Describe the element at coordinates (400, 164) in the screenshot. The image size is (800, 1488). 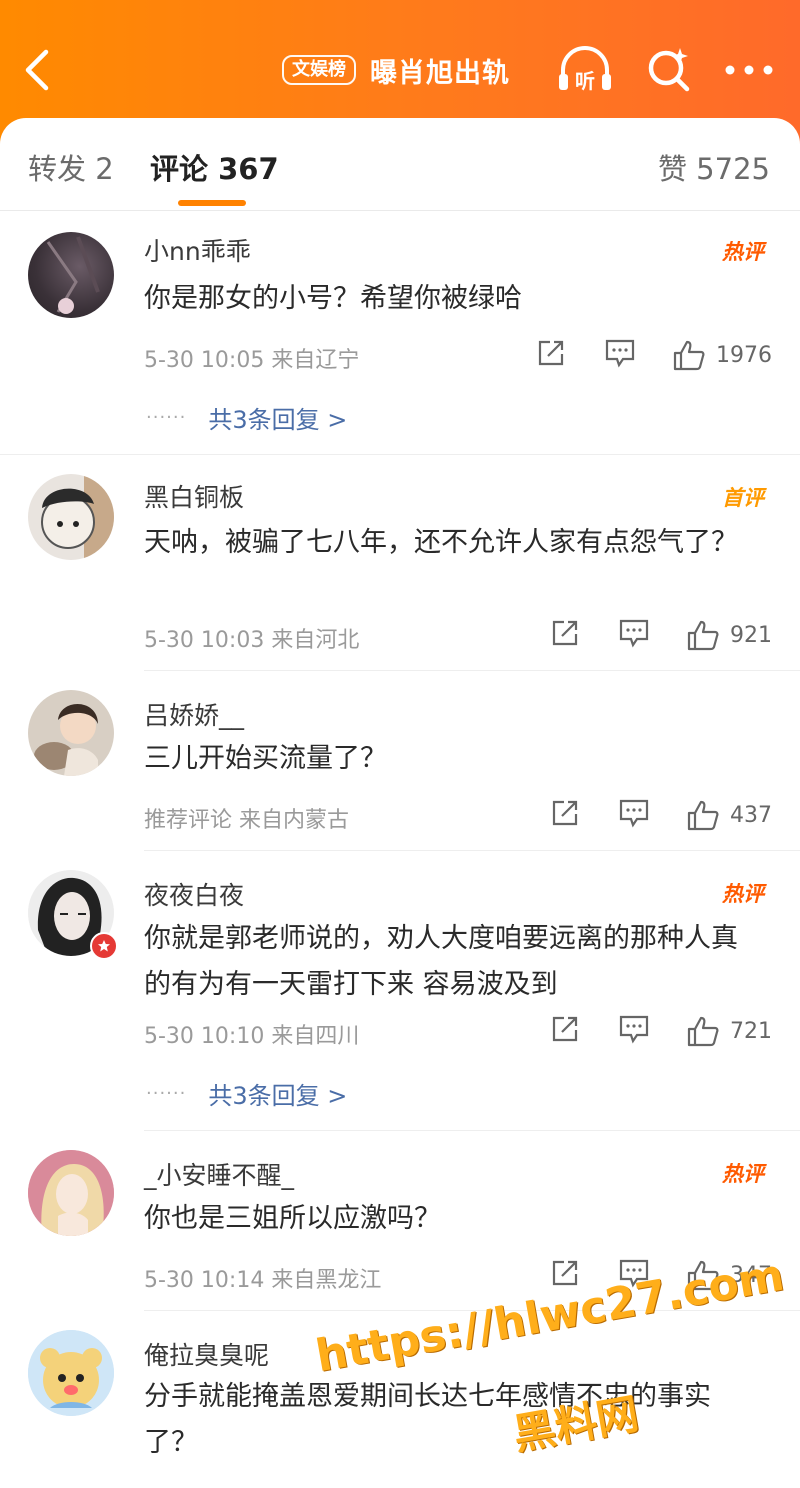
I see `tab-bar: 转发 2 评论 367 赞 5725` at that location.